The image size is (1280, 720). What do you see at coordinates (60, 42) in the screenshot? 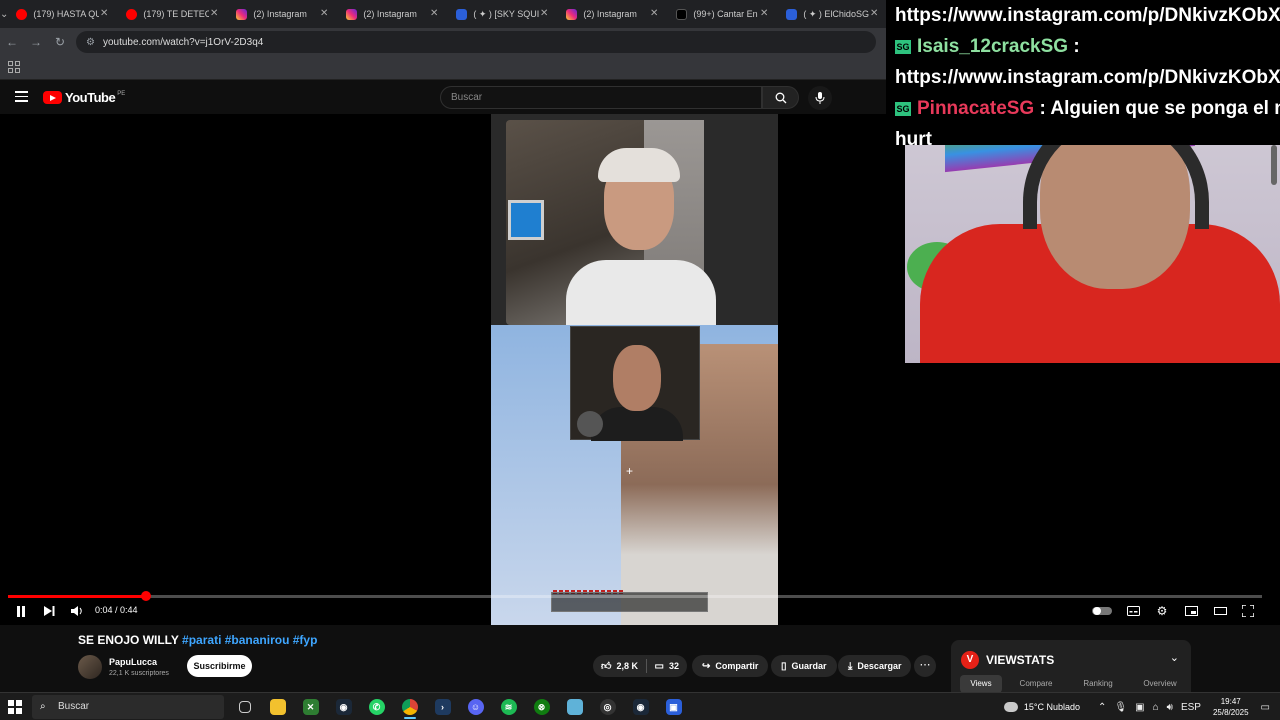
I see `reload-icon: ↻` at bounding box center [60, 42].